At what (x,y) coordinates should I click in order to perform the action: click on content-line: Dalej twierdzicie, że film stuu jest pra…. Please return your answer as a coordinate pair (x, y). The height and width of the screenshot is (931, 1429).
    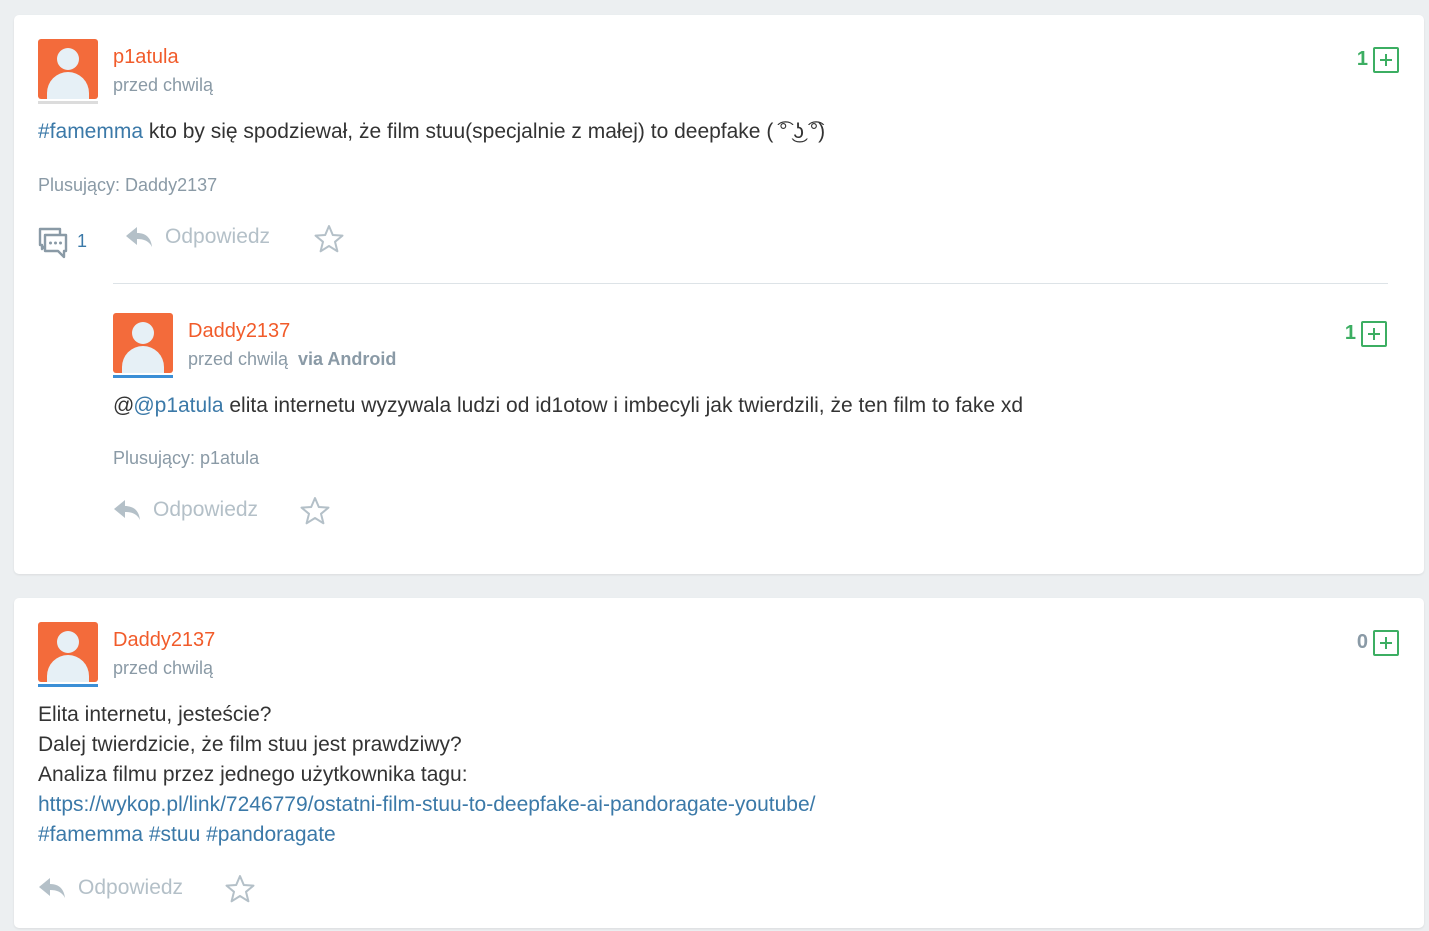
    Looking at the image, I should click on (250, 744).